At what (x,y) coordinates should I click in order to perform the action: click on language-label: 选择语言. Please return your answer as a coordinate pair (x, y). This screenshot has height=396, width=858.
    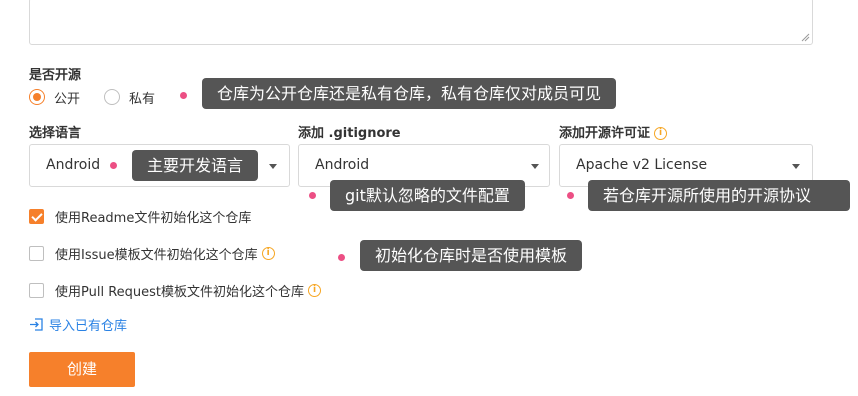
    Looking at the image, I should click on (55, 133).